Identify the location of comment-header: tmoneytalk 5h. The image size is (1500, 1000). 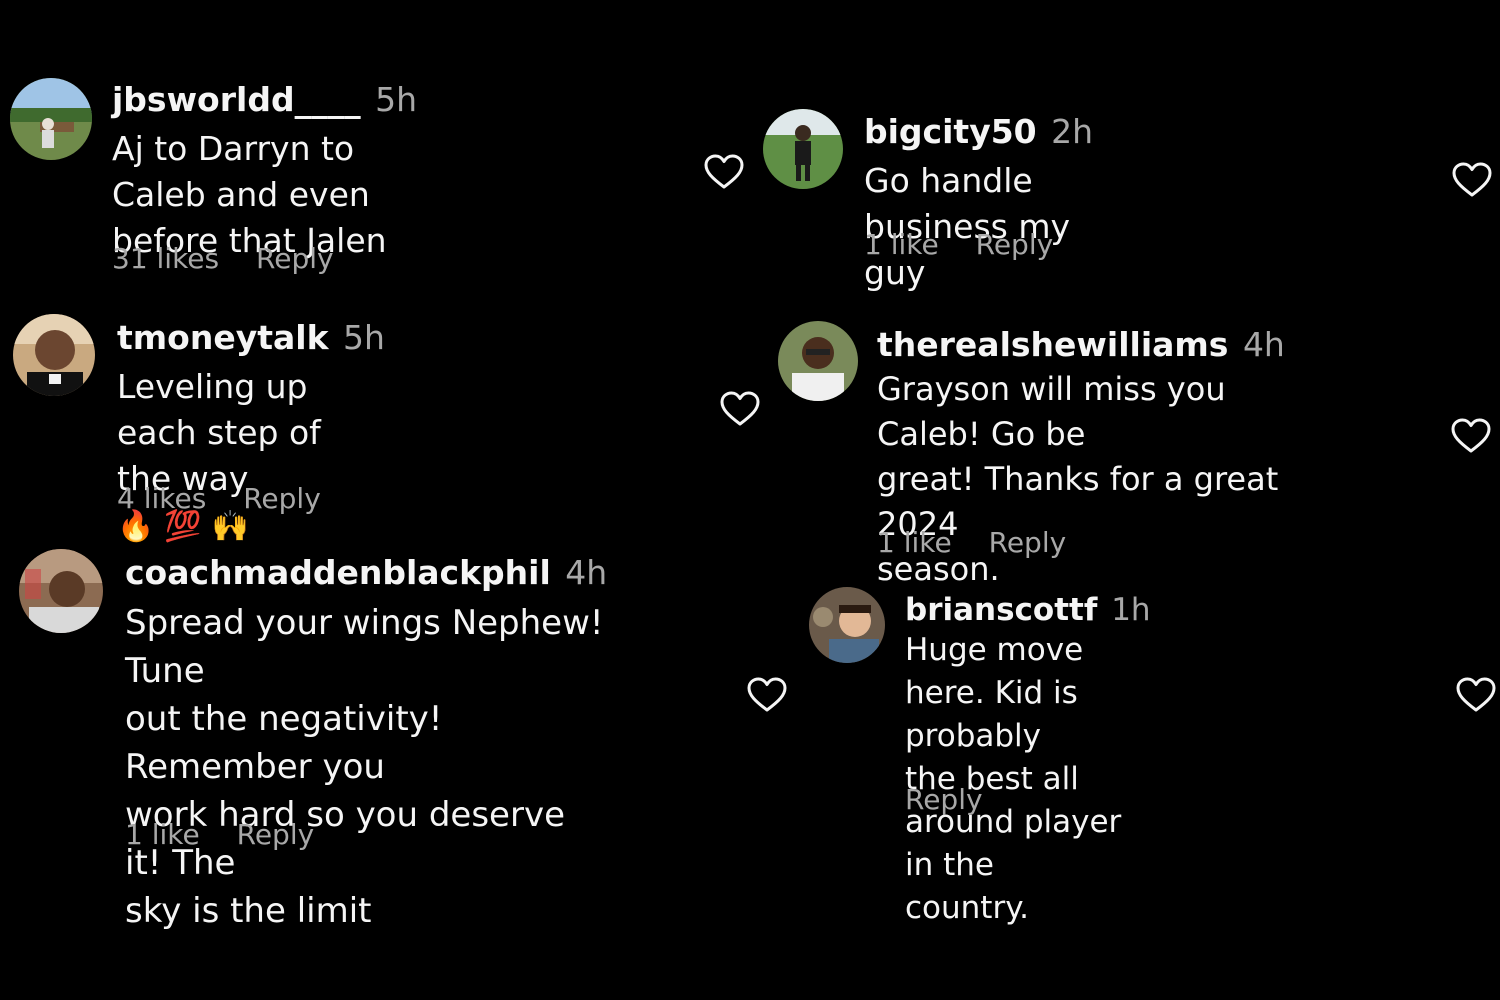
(251, 338).